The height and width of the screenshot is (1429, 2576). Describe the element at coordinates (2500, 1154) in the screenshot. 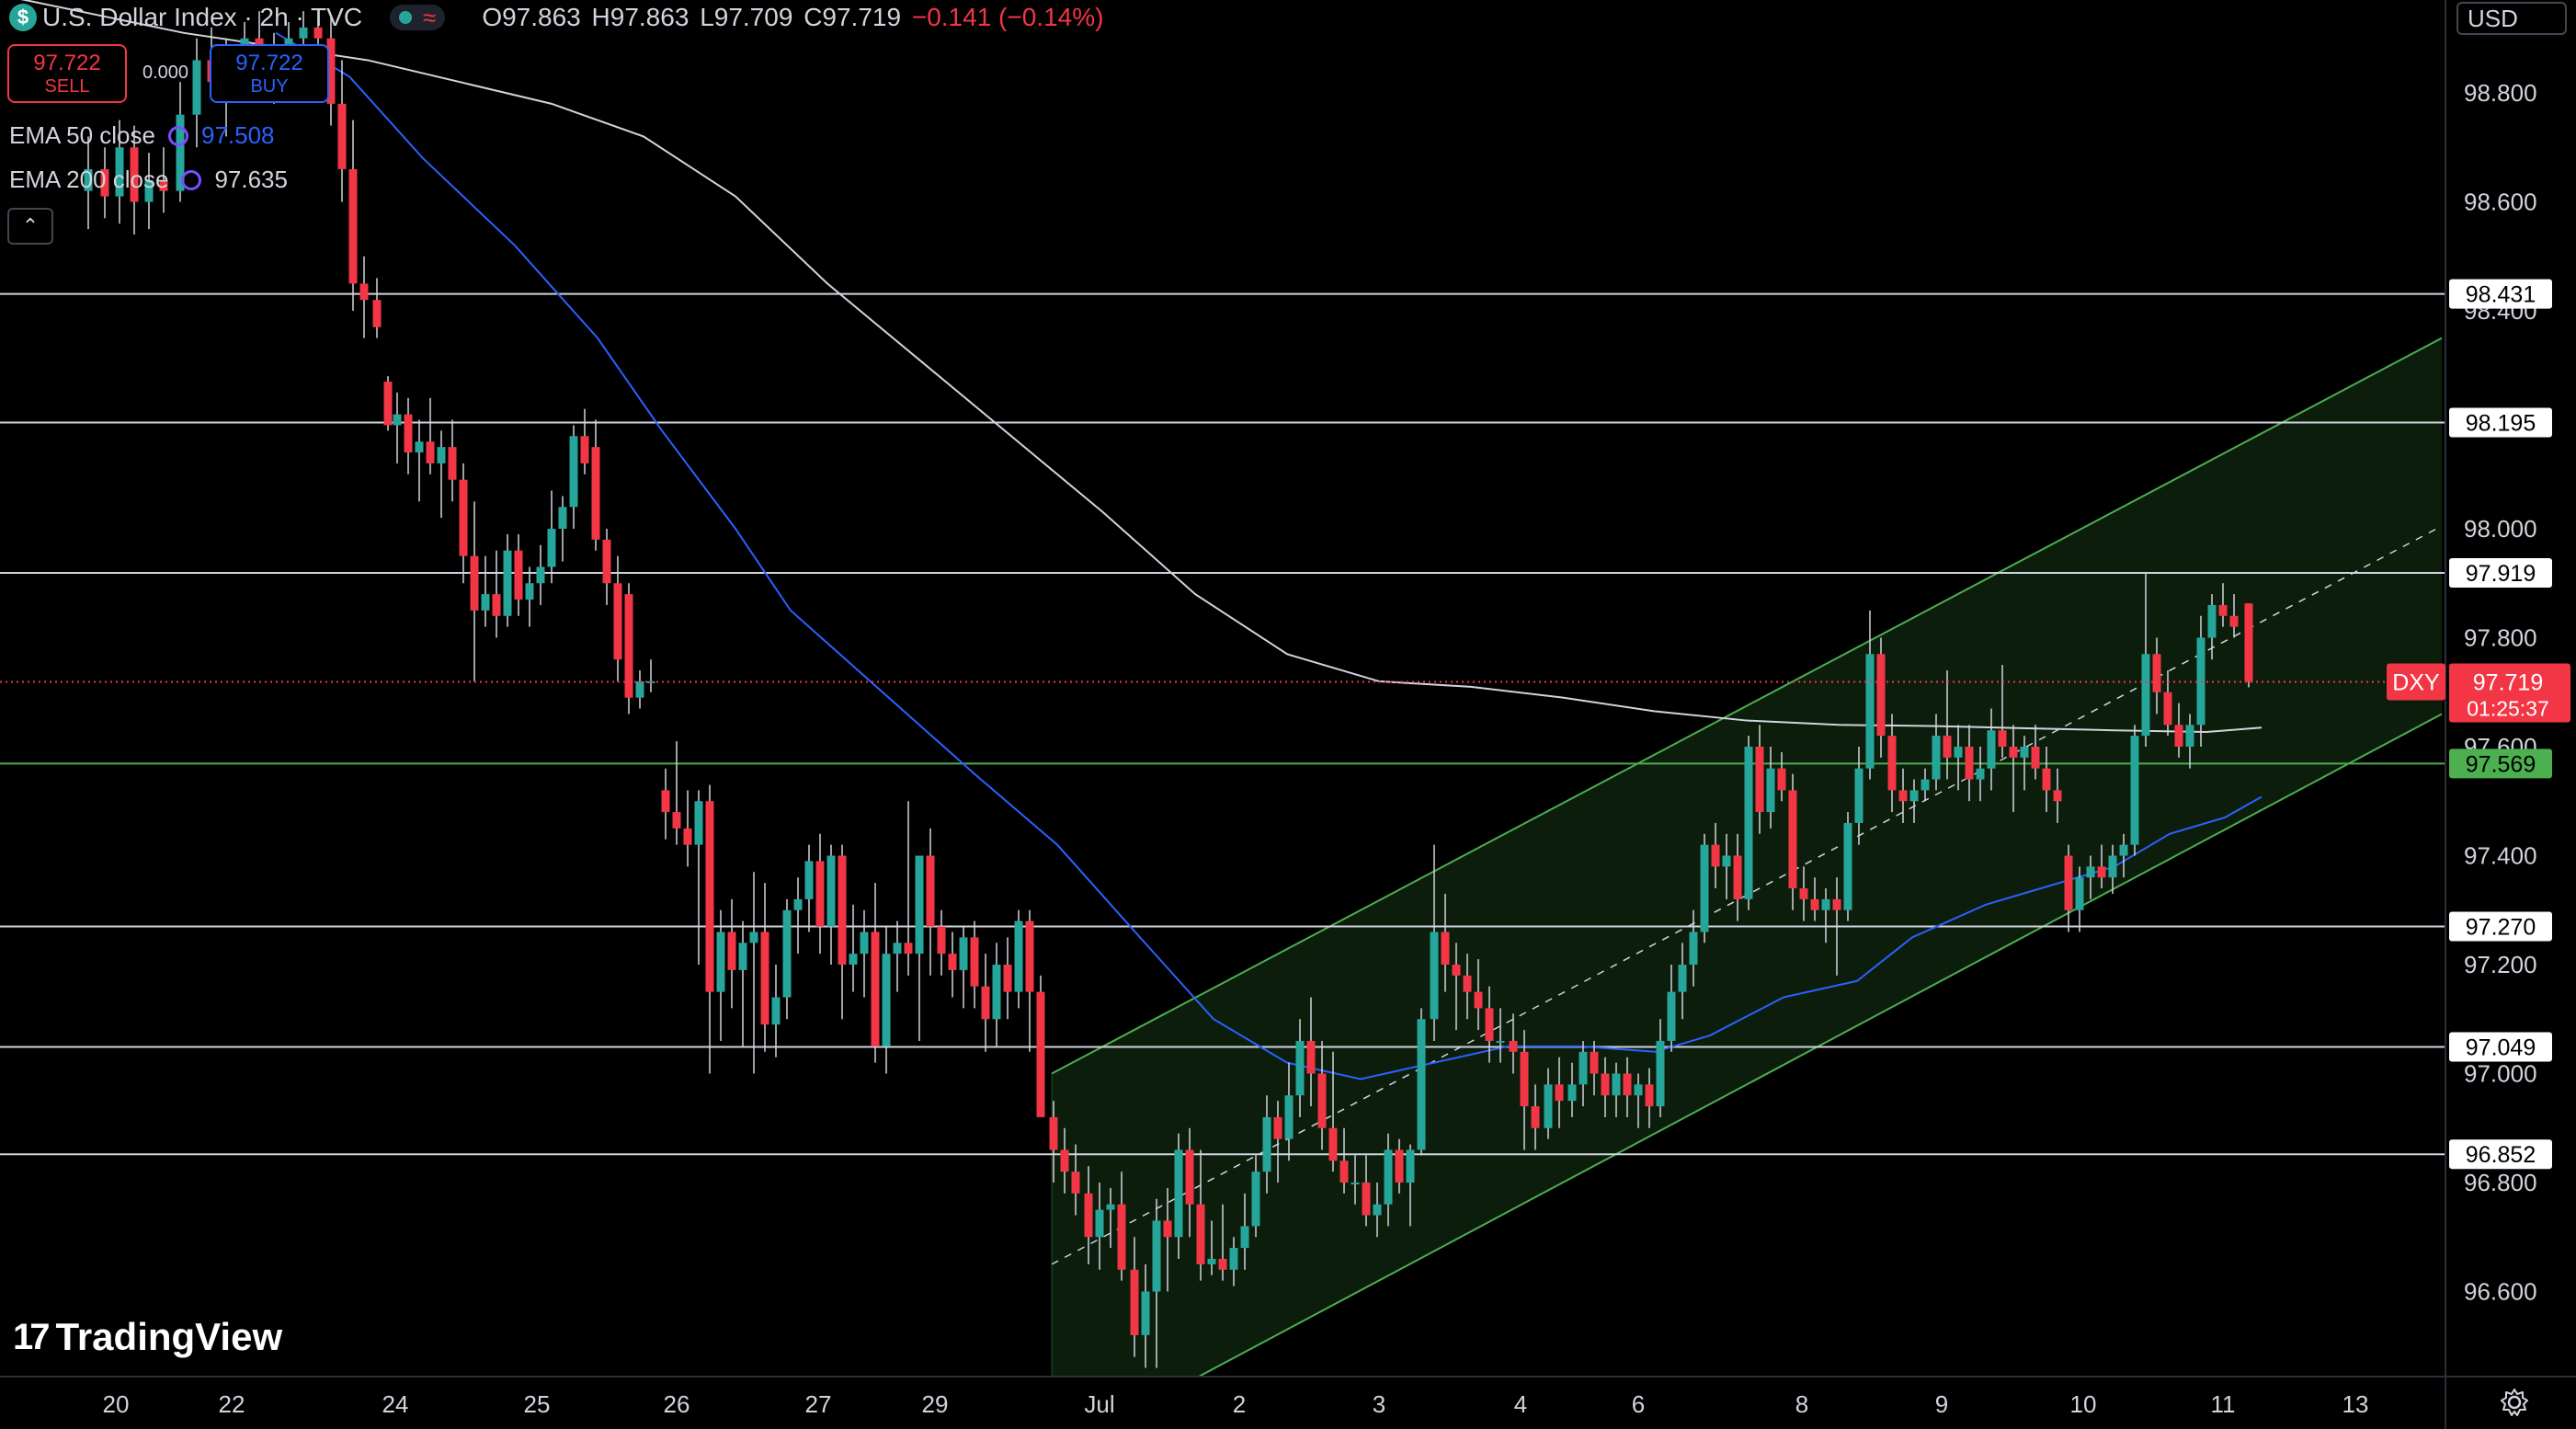

I see `level-label: 96.852` at that location.